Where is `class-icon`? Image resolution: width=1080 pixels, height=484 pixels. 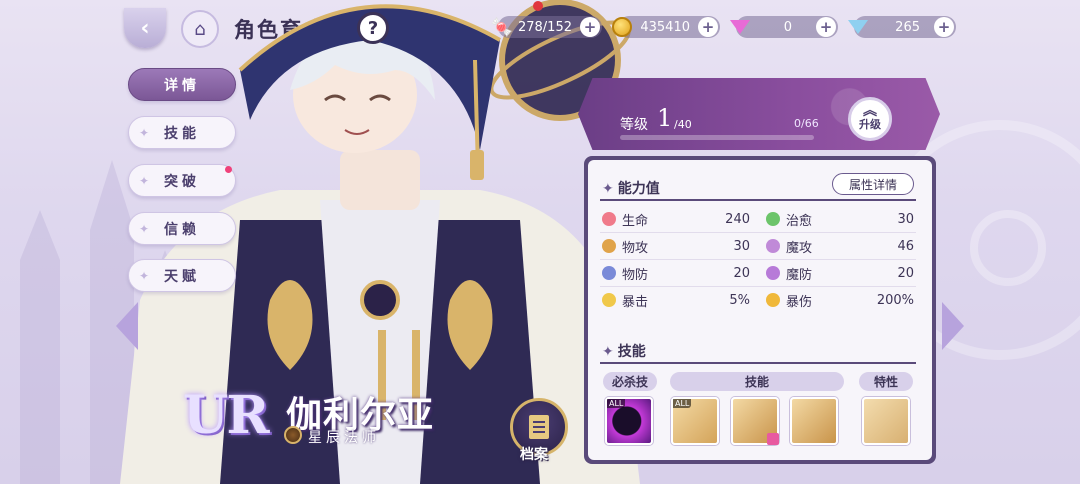 class-icon is located at coordinates (293, 435).